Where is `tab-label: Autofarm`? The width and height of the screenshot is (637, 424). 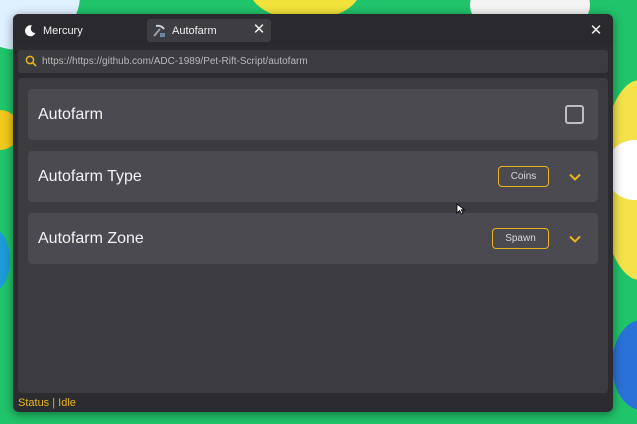
tab-label: Autofarm is located at coordinates (194, 30).